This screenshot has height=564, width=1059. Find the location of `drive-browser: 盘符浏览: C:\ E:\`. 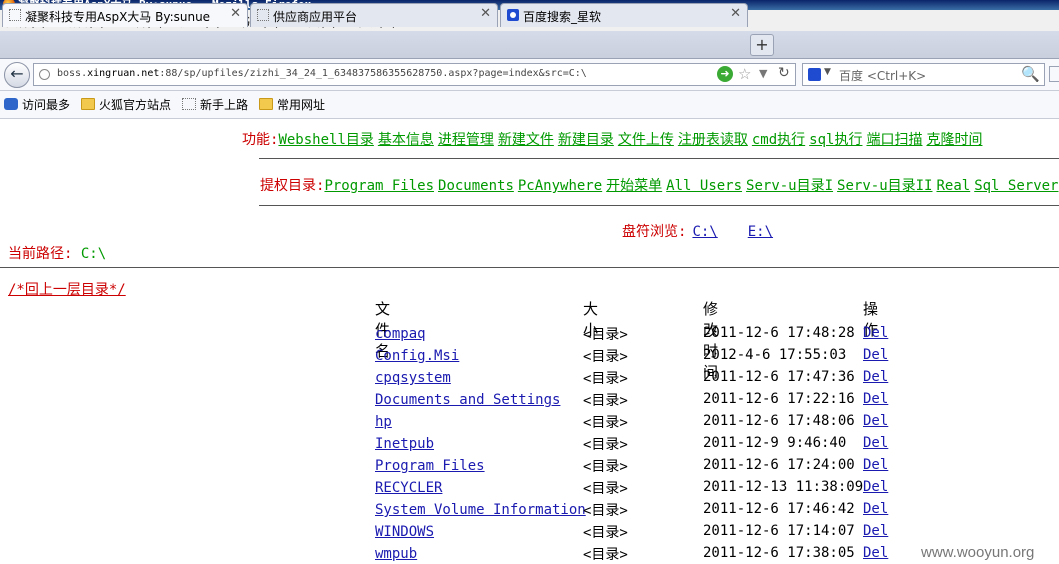

drive-browser: 盘符浏览: C:\ E:\ is located at coordinates (709, 231).